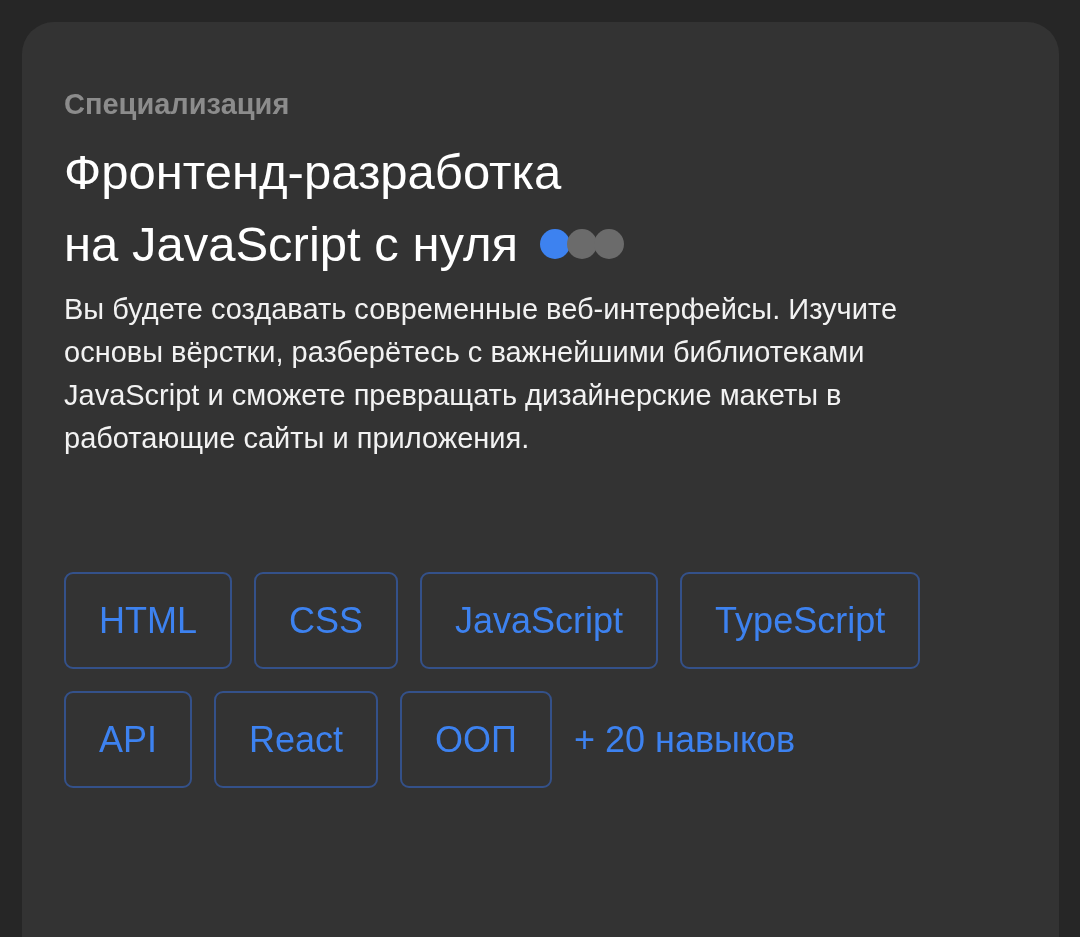 This screenshot has height=937, width=1080. What do you see at coordinates (539, 620) in the screenshot?
I see `skill-tag: JavaScript` at bounding box center [539, 620].